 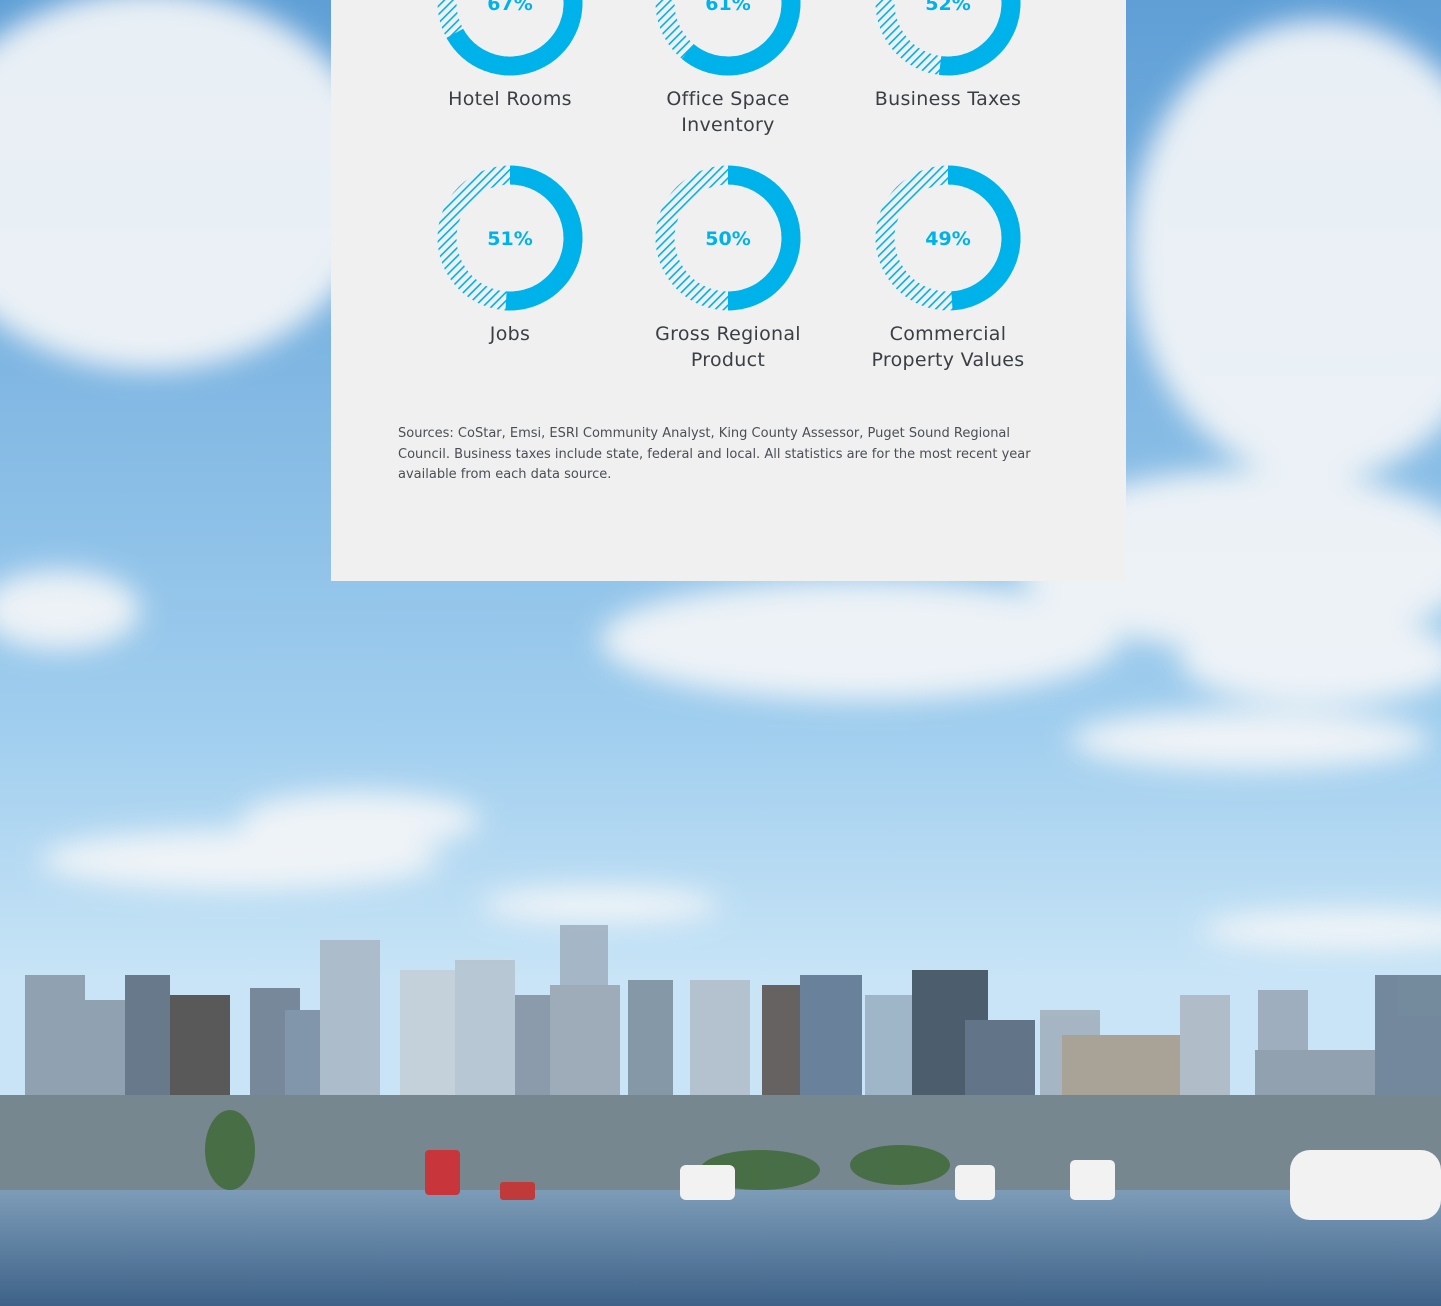 What do you see at coordinates (510, 334) in the screenshot?
I see `stat-label: Jobs` at bounding box center [510, 334].